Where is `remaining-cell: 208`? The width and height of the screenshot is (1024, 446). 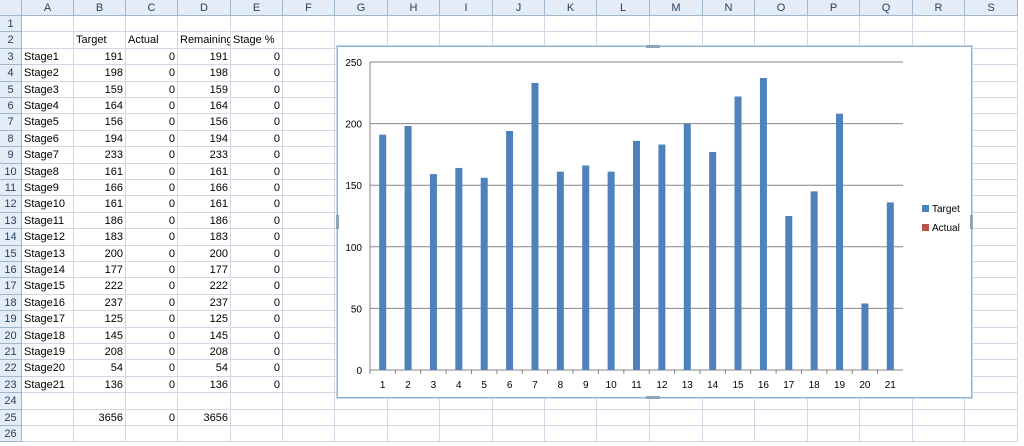 remaining-cell: 208 is located at coordinates (204, 352).